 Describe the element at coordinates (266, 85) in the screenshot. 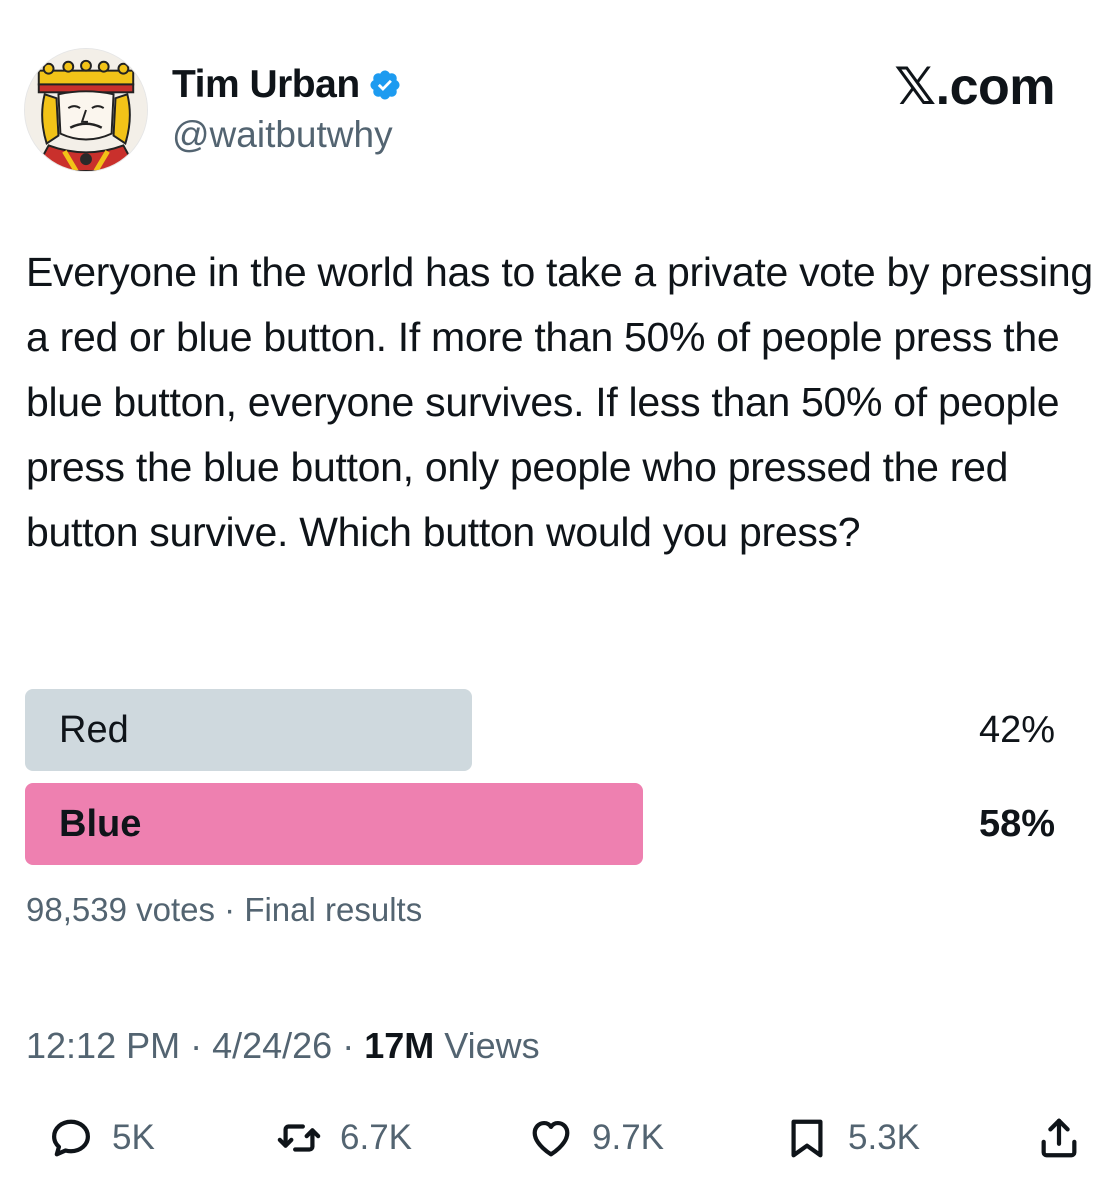

I see `author-display-name: Tim Urban` at that location.